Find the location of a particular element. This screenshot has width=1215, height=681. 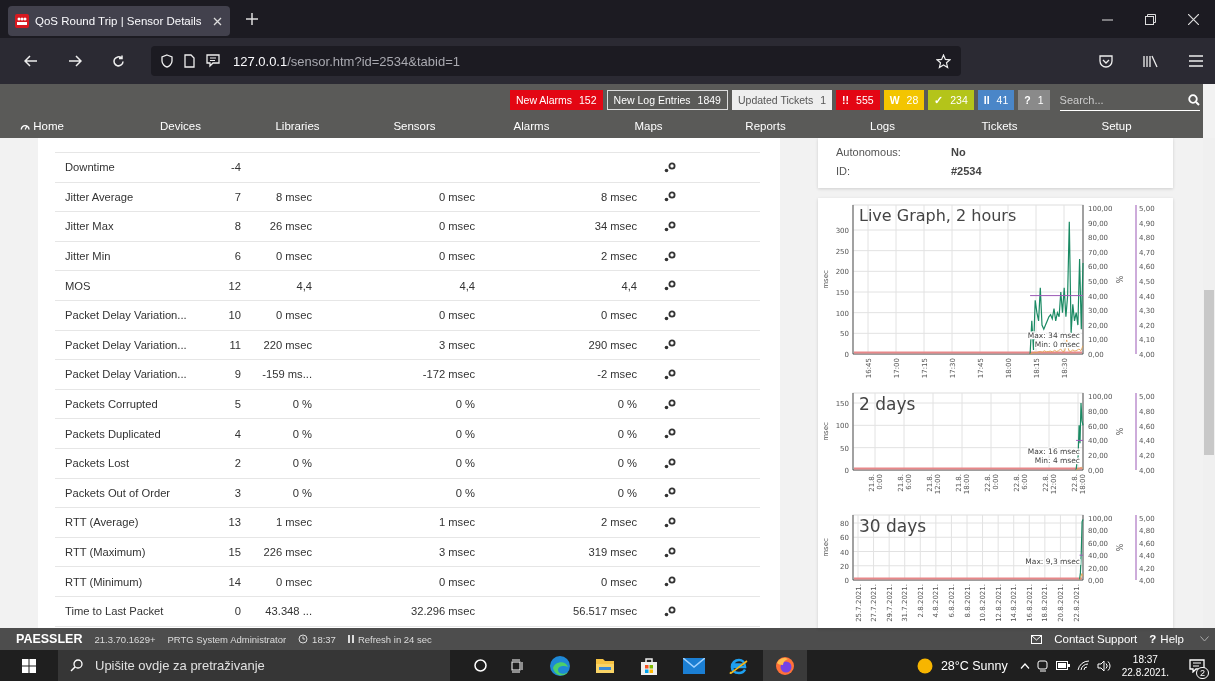

channel-name: Jitter Min is located at coordinates (140, 256).